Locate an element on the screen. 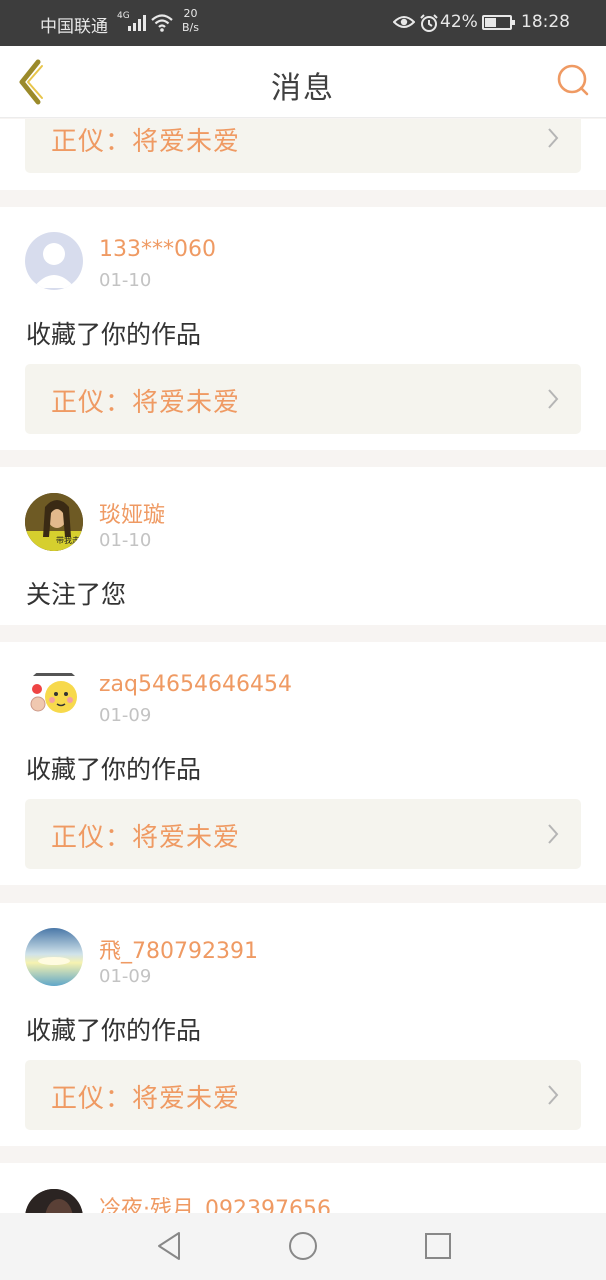  sky-avatar-icon is located at coordinates (54, 957).